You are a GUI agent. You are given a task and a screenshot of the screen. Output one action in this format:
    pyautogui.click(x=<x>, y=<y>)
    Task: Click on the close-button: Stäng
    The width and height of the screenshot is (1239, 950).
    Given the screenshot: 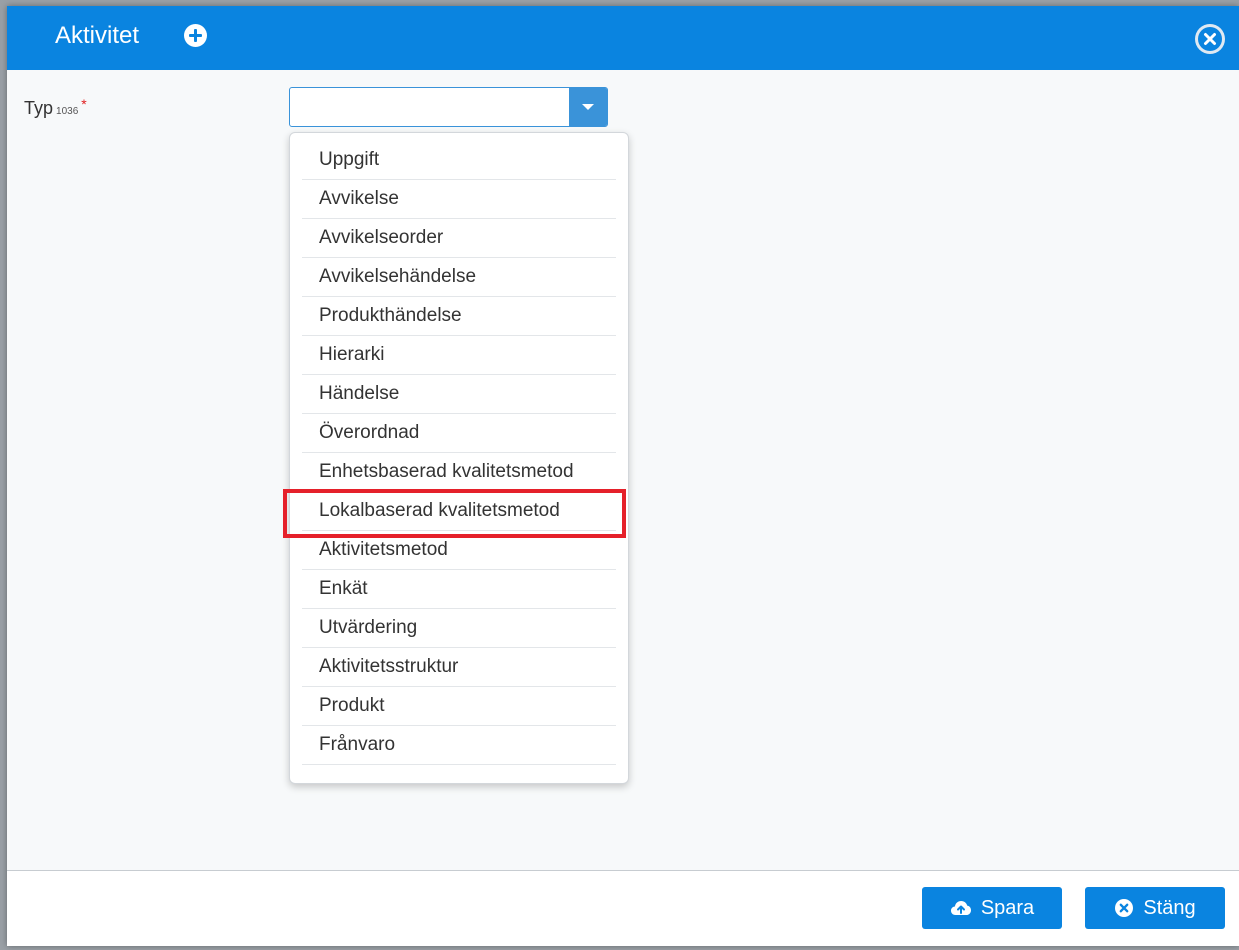 What is the action you would take?
    pyautogui.click(x=1155, y=908)
    